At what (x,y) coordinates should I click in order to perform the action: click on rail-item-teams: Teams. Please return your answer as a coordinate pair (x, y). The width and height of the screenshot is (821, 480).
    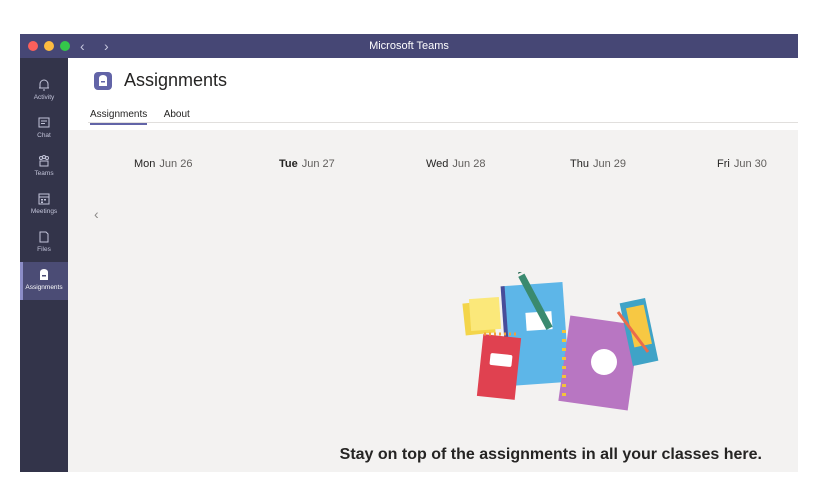
    Looking at the image, I should click on (44, 167).